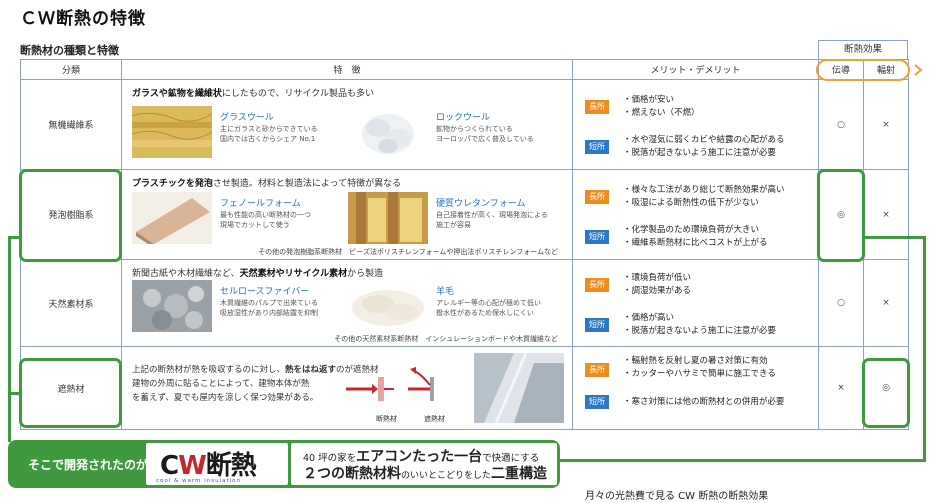 Image resolution: width=930 pixels, height=503 pixels. Describe the element at coordinates (918, 70) in the screenshot. I see `chevron-right-icon` at that location.